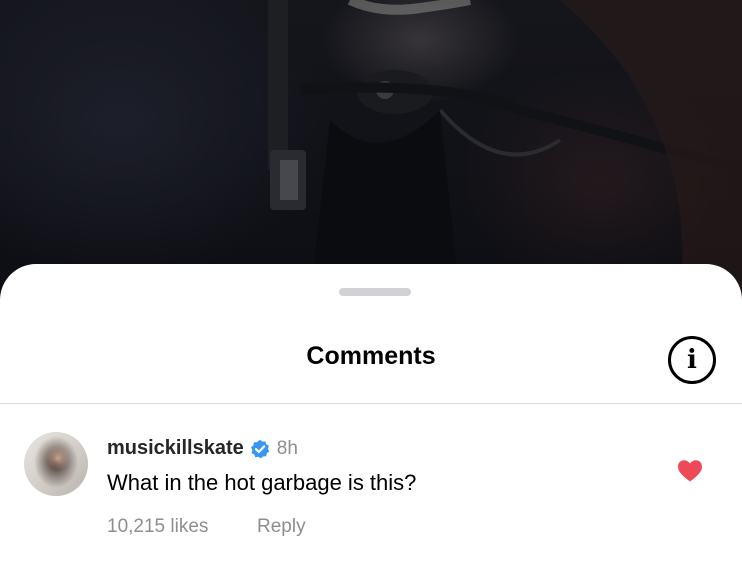 This screenshot has height=580, width=742. What do you see at coordinates (259, 448) in the screenshot?
I see `verified-badge-icon` at bounding box center [259, 448].